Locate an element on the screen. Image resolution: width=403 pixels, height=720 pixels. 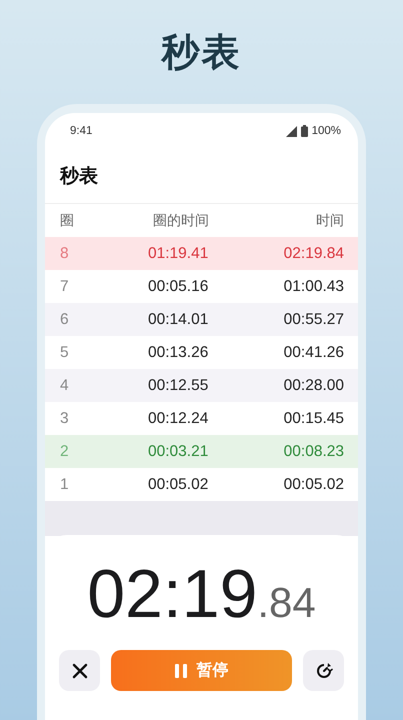
lap-number: 1 is located at coordinates (65, 485).